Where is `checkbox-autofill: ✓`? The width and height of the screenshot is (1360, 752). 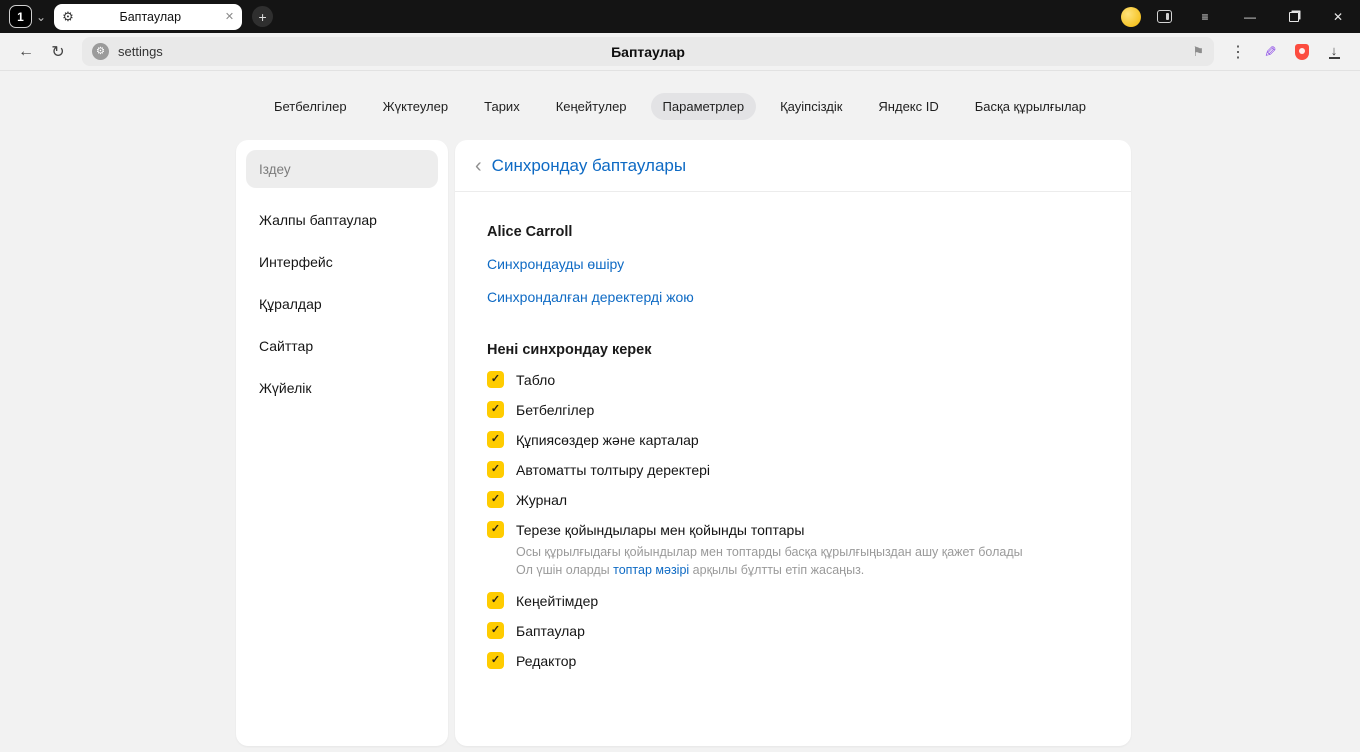 checkbox-autofill: ✓ is located at coordinates (495, 469).